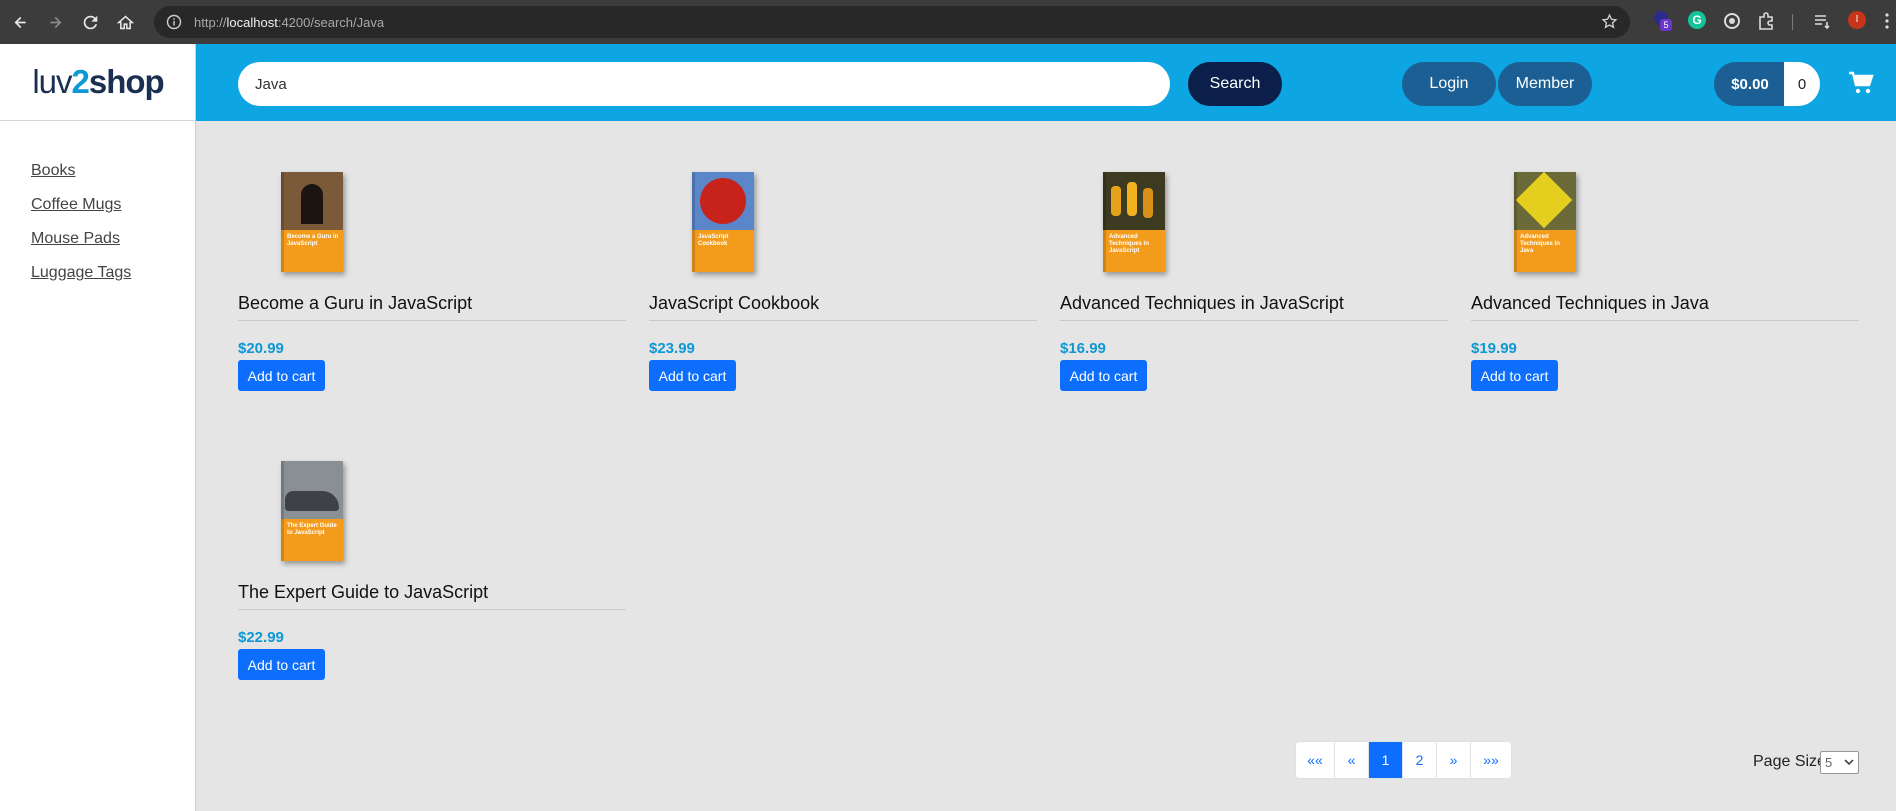  What do you see at coordinates (1858, 21) in the screenshot?
I see `profile-avatar: I` at bounding box center [1858, 21].